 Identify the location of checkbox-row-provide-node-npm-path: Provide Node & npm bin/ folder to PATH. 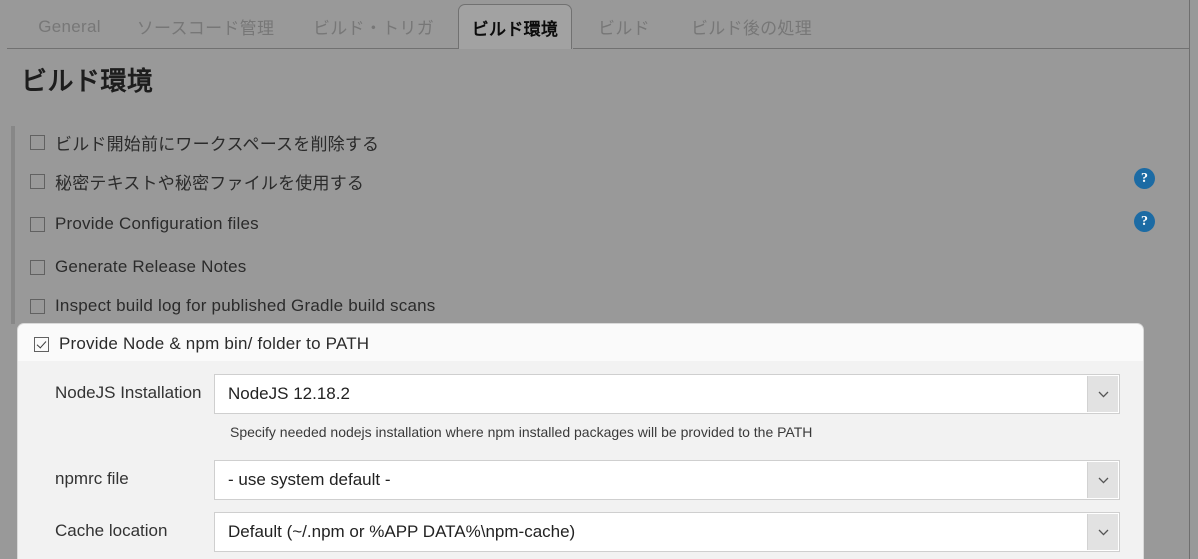
(201, 344).